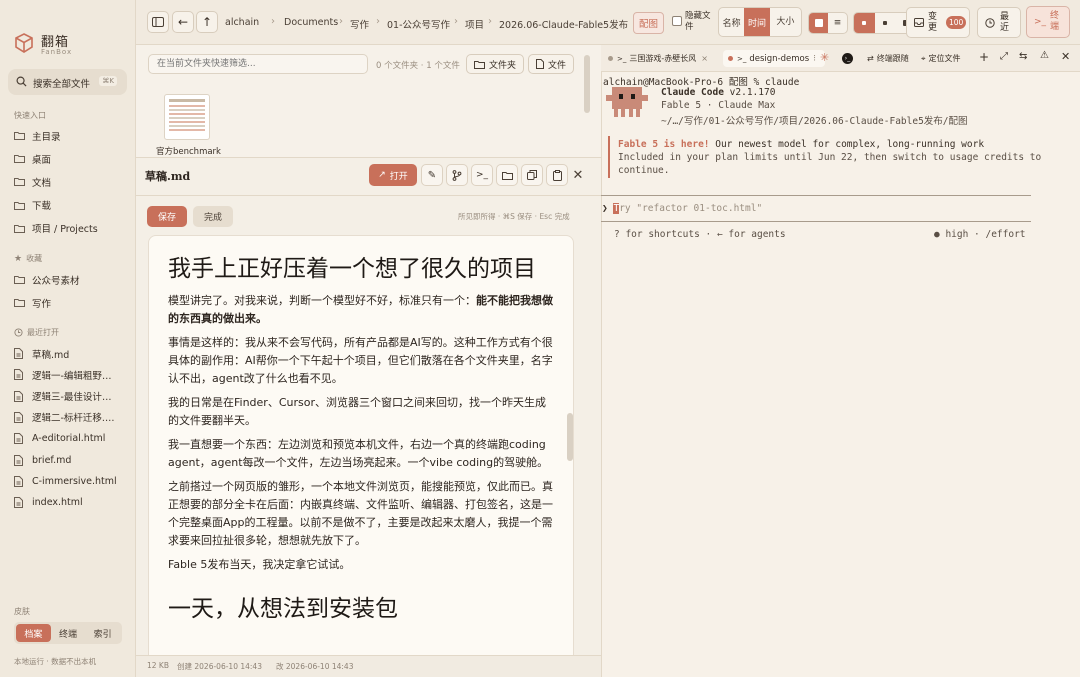 The width and height of the screenshot is (1080, 677). I want to click on breadcrumb-alchain: alchain, so click(242, 22).